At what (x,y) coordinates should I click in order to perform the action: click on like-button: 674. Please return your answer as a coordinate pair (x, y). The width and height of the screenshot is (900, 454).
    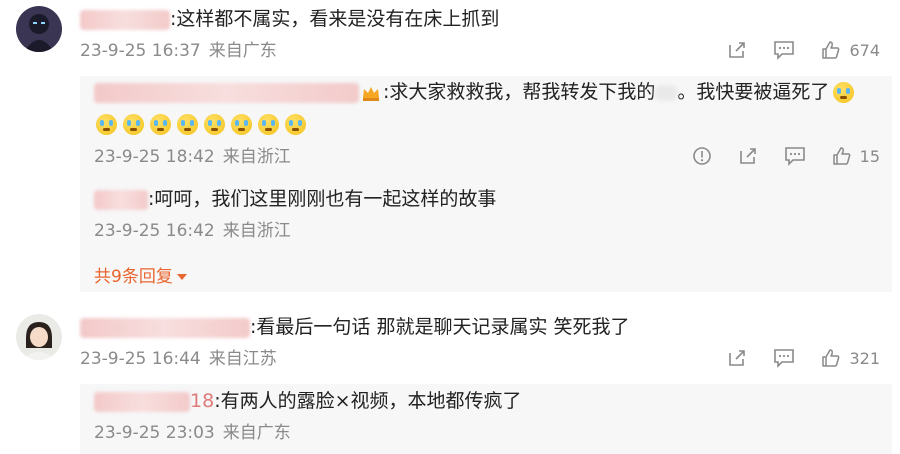
    Looking at the image, I should click on (850, 50).